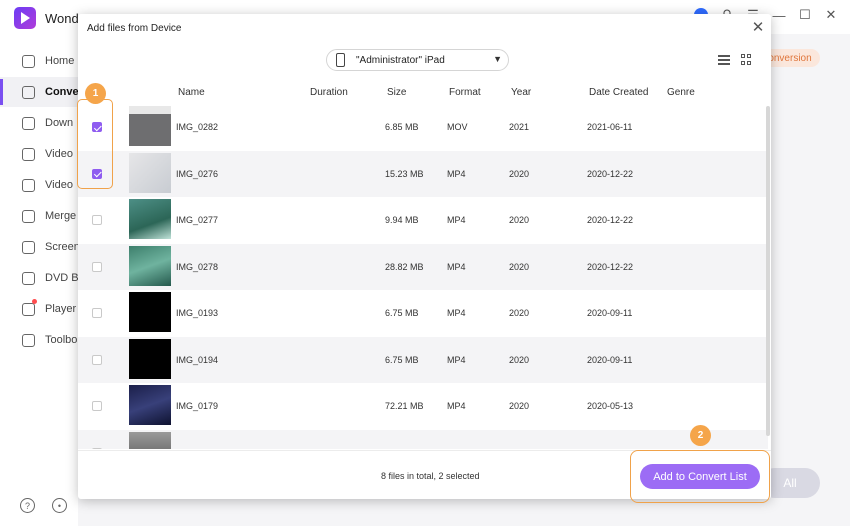  Describe the element at coordinates (610, 449) in the screenshot. I see `file-date-created: 2020-06-28` at that location.